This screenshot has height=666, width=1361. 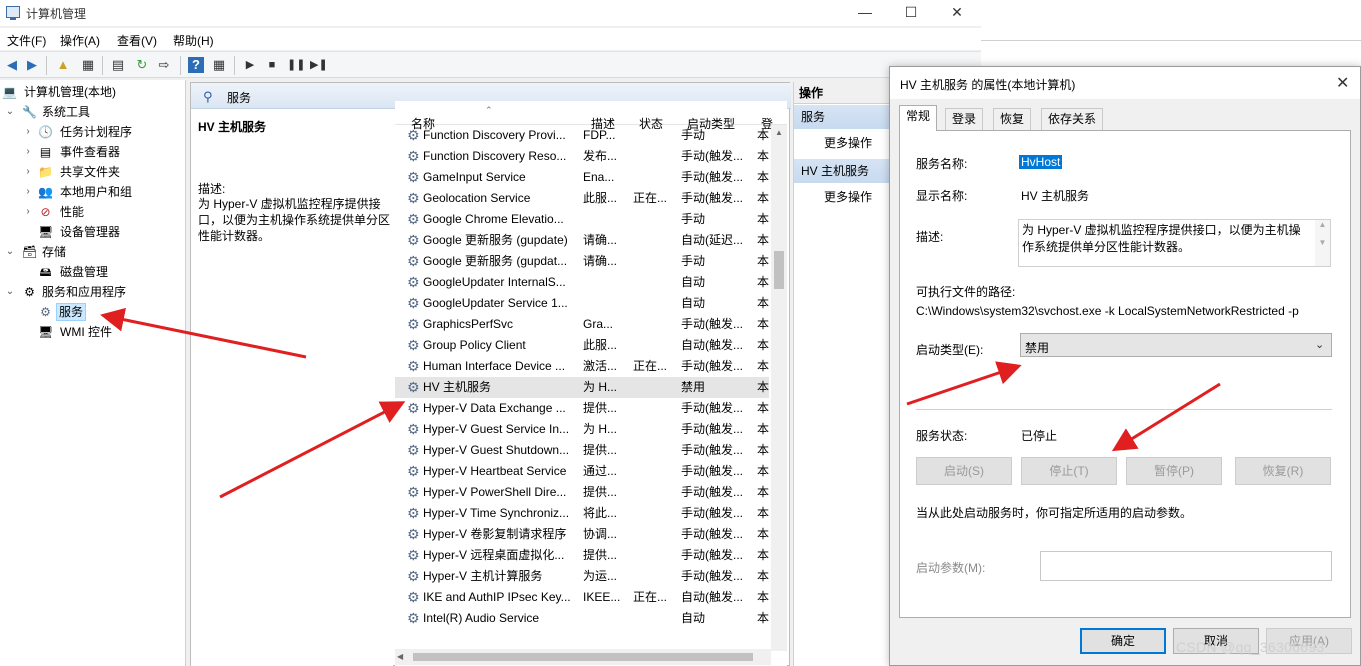 I want to click on table-row: ⚙ Hyper-V 远程桌面虚拟化... 提供... 手动(触发... 本, so click(x=582, y=555).